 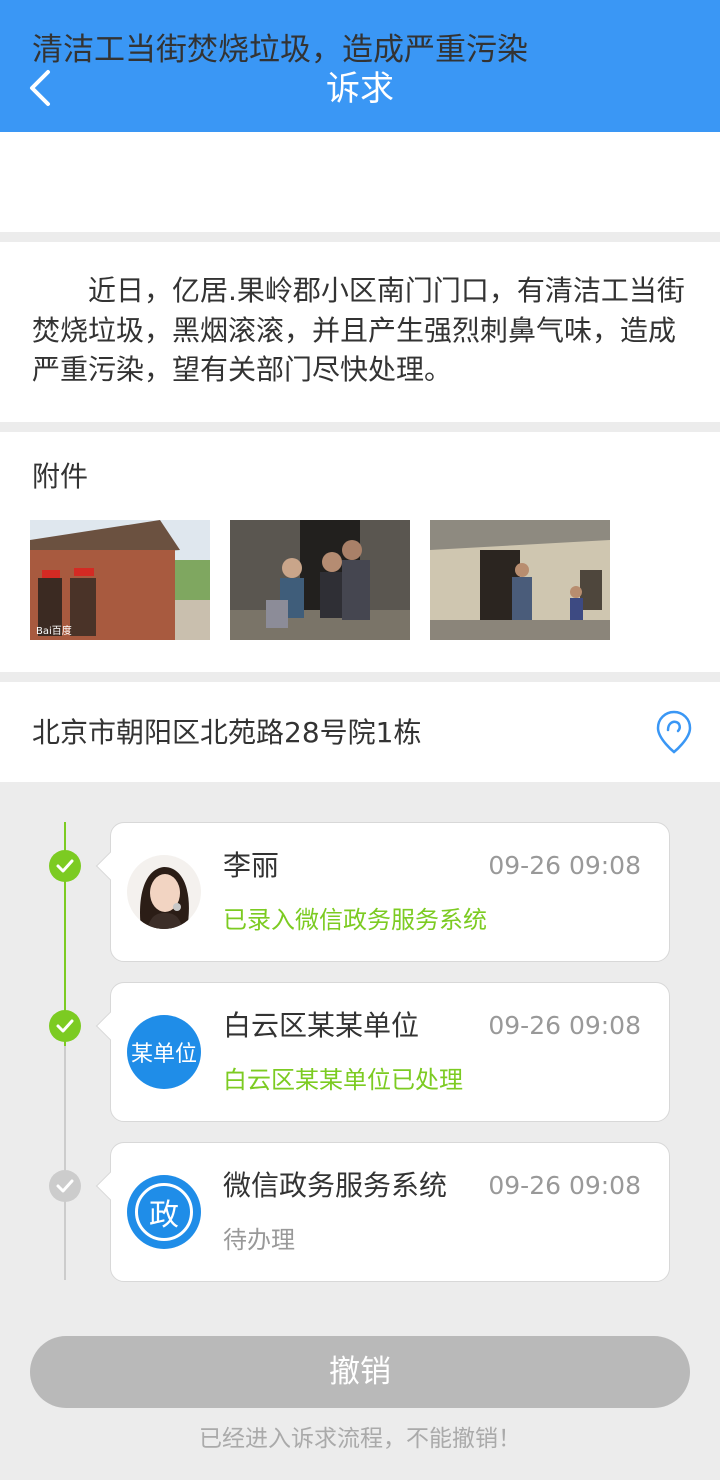 I want to click on timeline-card: 政 微信政务服务系统 09-26 09:08 待办理, so click(x=382, y=1212).